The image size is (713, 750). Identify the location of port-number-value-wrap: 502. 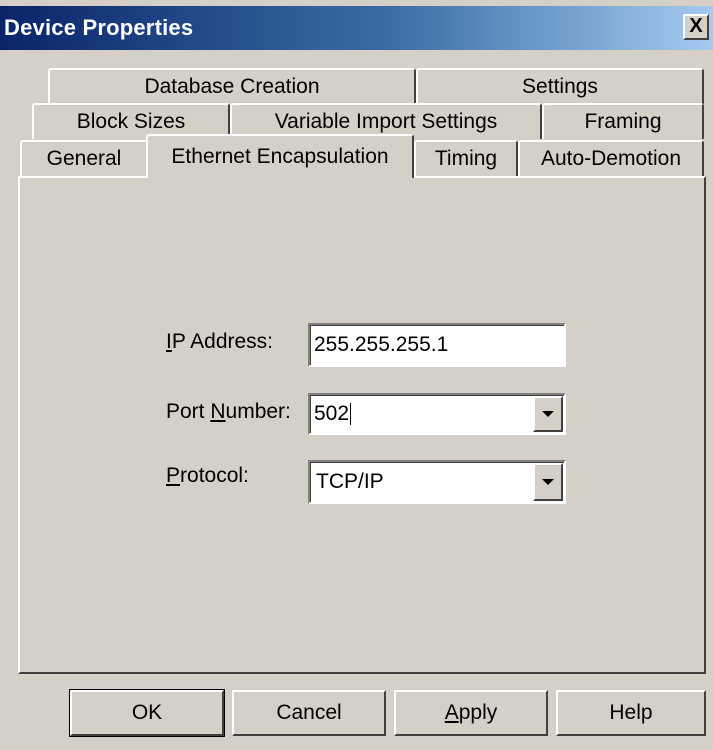
(333, 414).